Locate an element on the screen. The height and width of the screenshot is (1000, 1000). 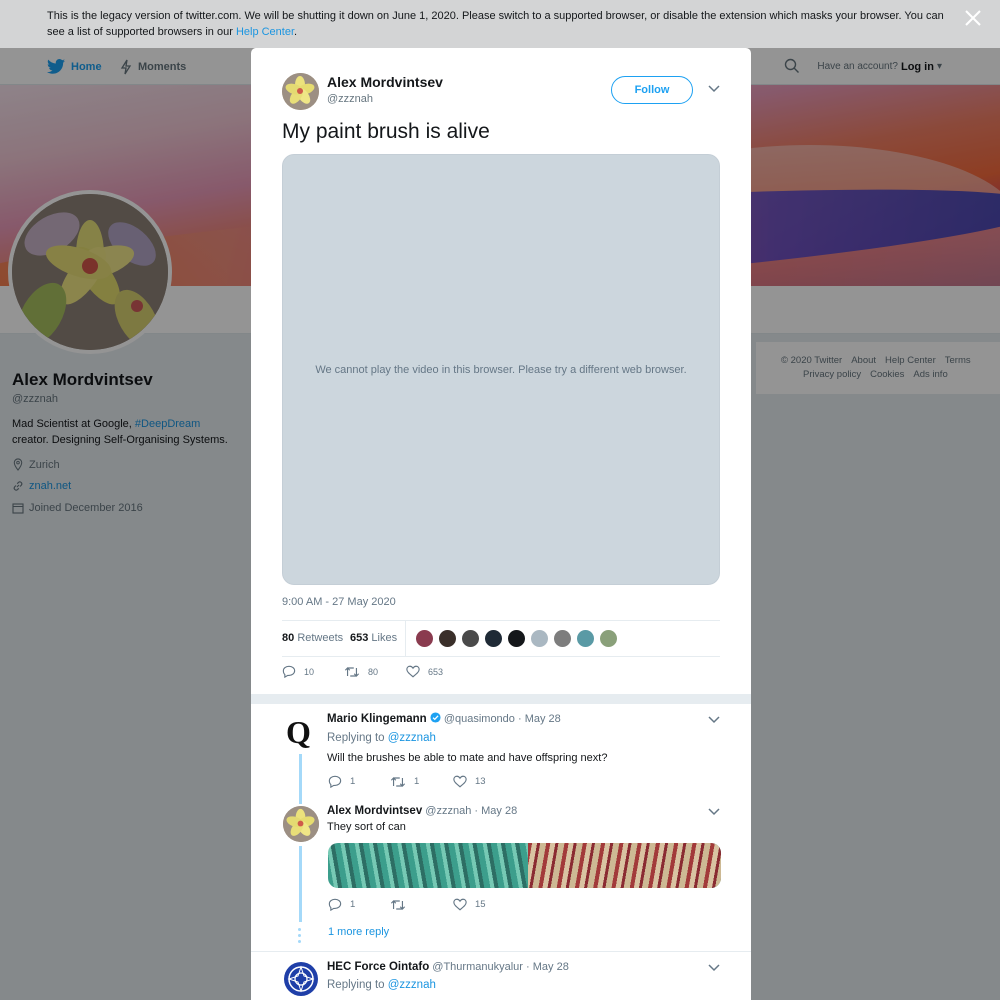
retweet-button: 80 is located at coordinates (375, 672).